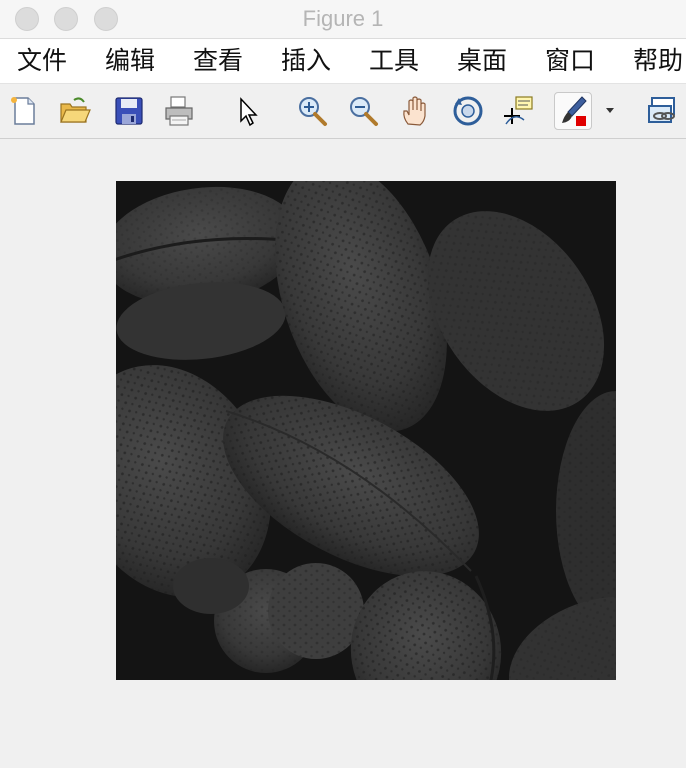  I want to click on data-cursor-icon, so click(518, 110).